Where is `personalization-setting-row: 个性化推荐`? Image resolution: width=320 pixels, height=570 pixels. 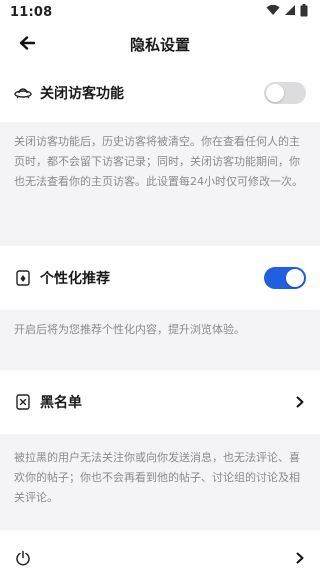
personalization-setting-row: 个性化推荐 is located at coordinates (160, 278).